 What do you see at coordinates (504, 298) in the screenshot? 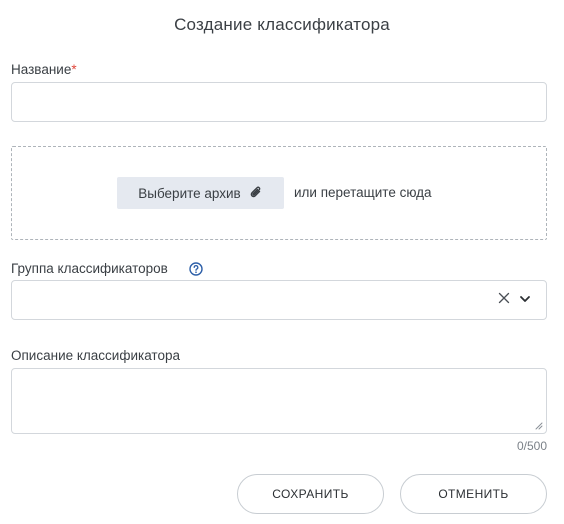
I see `close-icon` at bounding box center [504, 298].